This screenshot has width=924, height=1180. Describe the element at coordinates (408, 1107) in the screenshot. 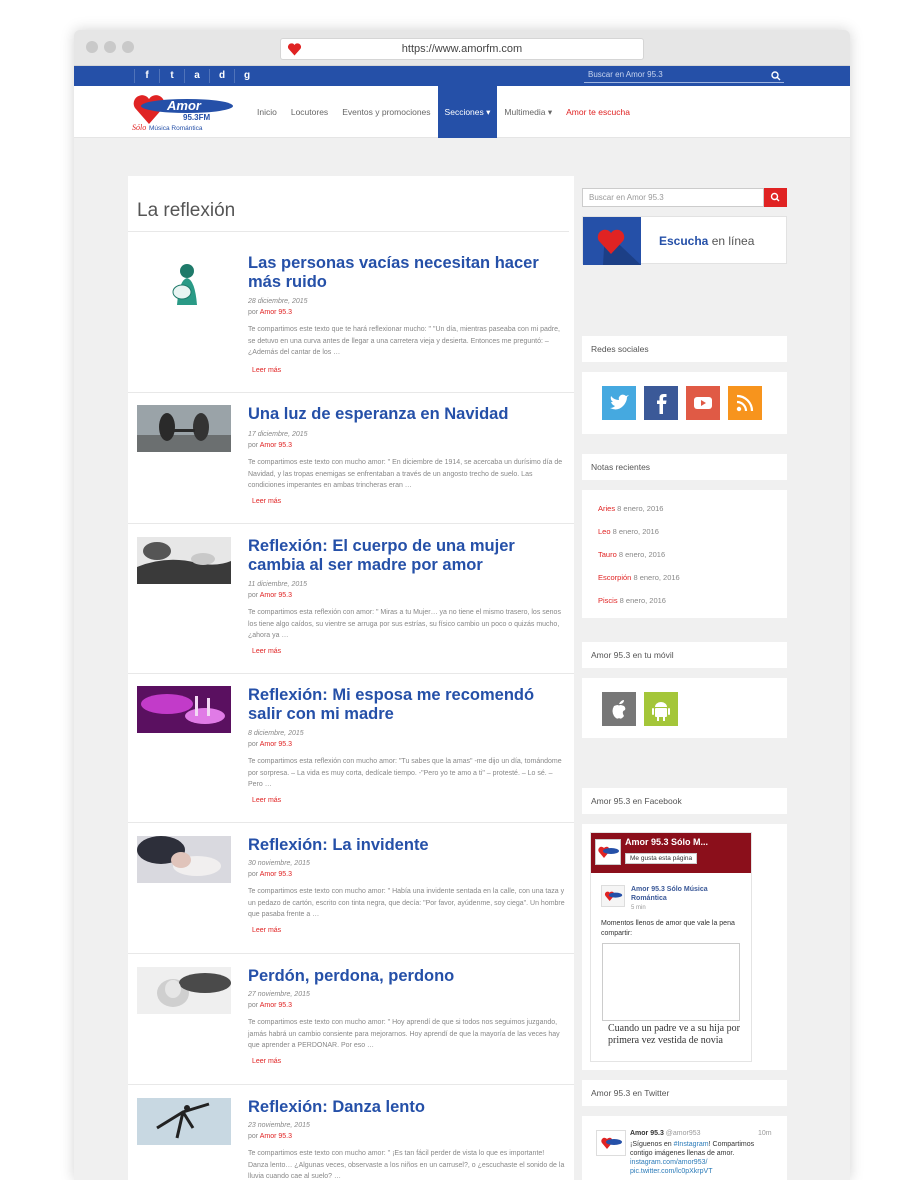

I see `post-title: Reflexión: Danza lento` at that location.